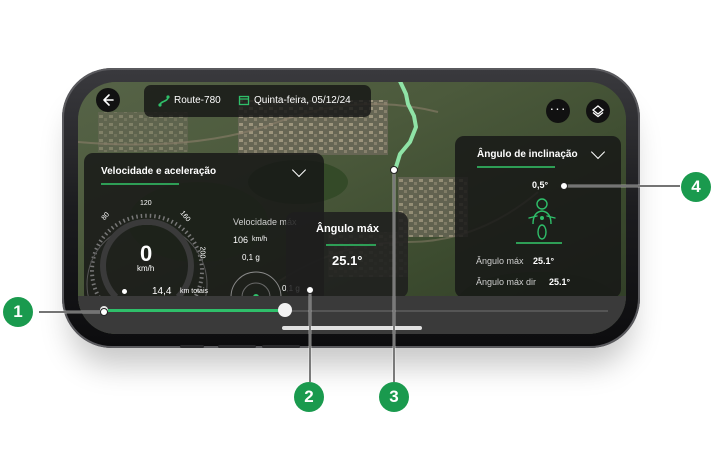  Describe the element at coordinates (394, 397) in the screenshot. I see `callout-badge-3: 3` at that location.